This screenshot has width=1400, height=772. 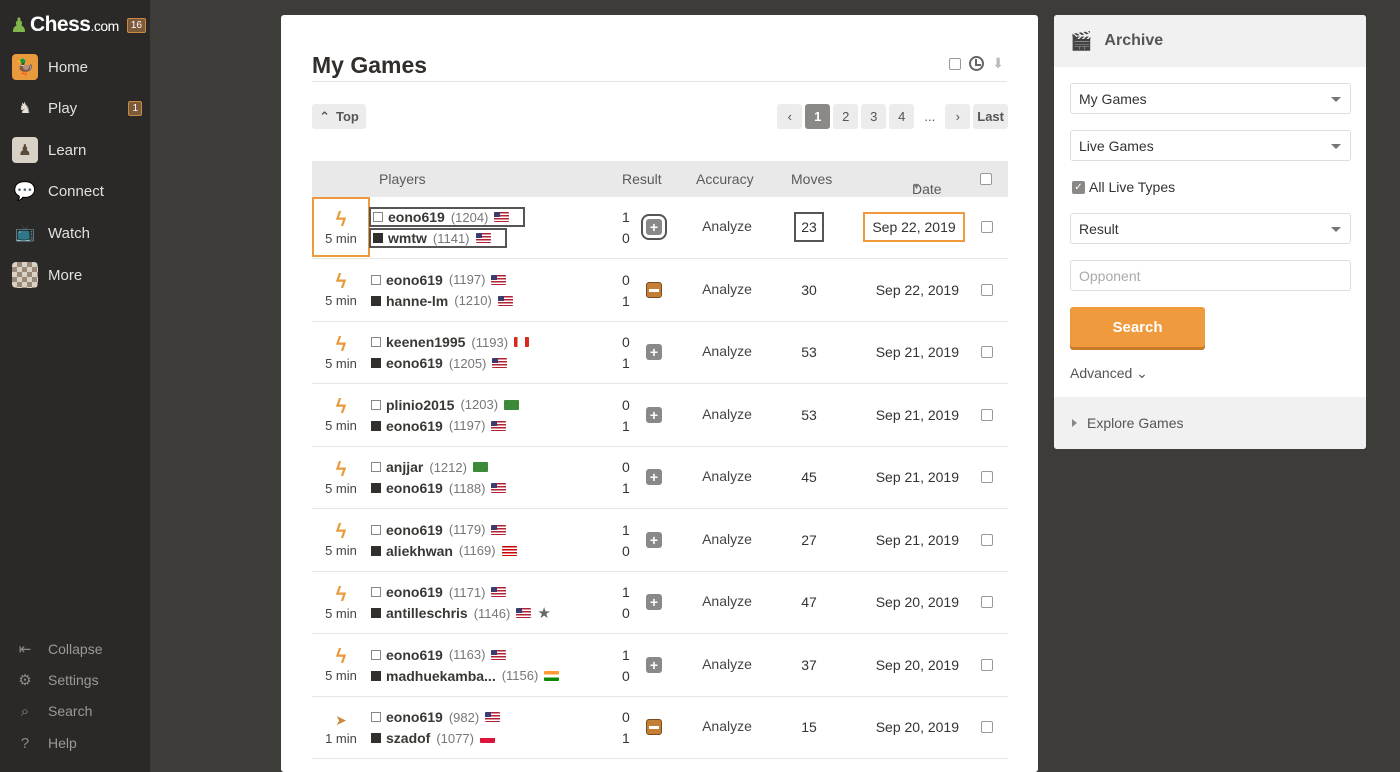 I want to click on advanced-toggle: Advanced ⌄, so click(x=1109, y=373).